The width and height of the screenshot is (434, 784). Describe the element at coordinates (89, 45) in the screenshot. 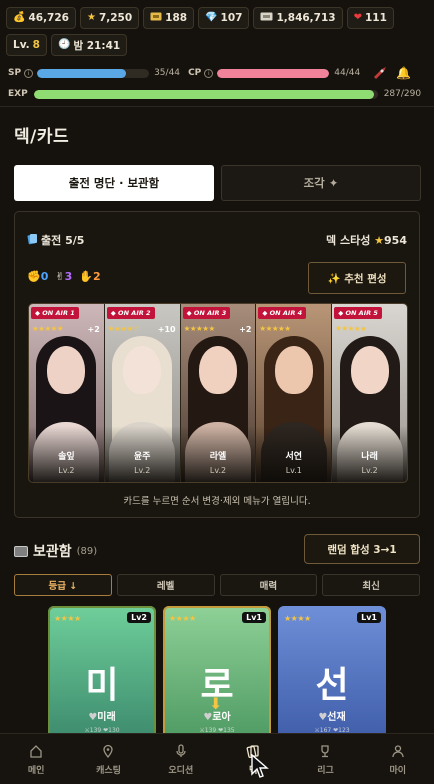

I see `clock-chip: 🕘 밤 21:41` at that location.